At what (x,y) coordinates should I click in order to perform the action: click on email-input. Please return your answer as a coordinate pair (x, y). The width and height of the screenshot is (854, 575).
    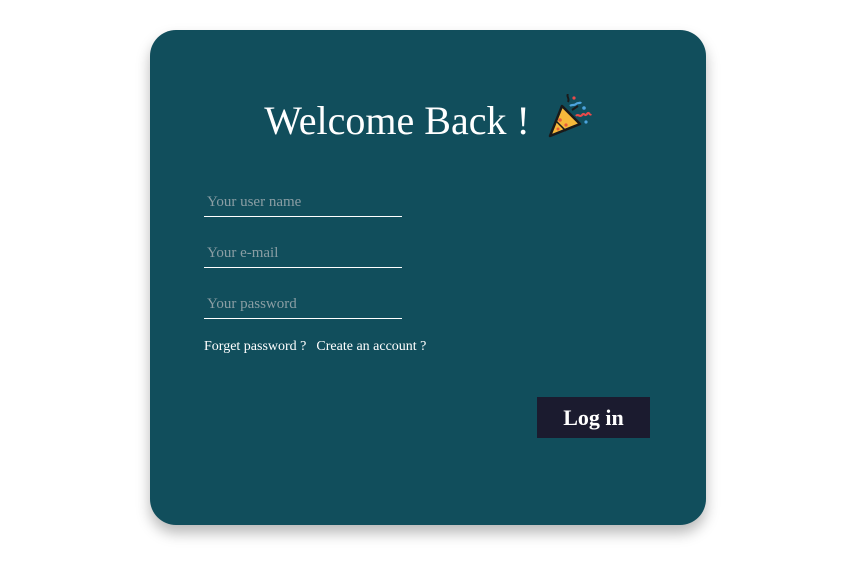
    Looking at the image, I should click on (303, 254).